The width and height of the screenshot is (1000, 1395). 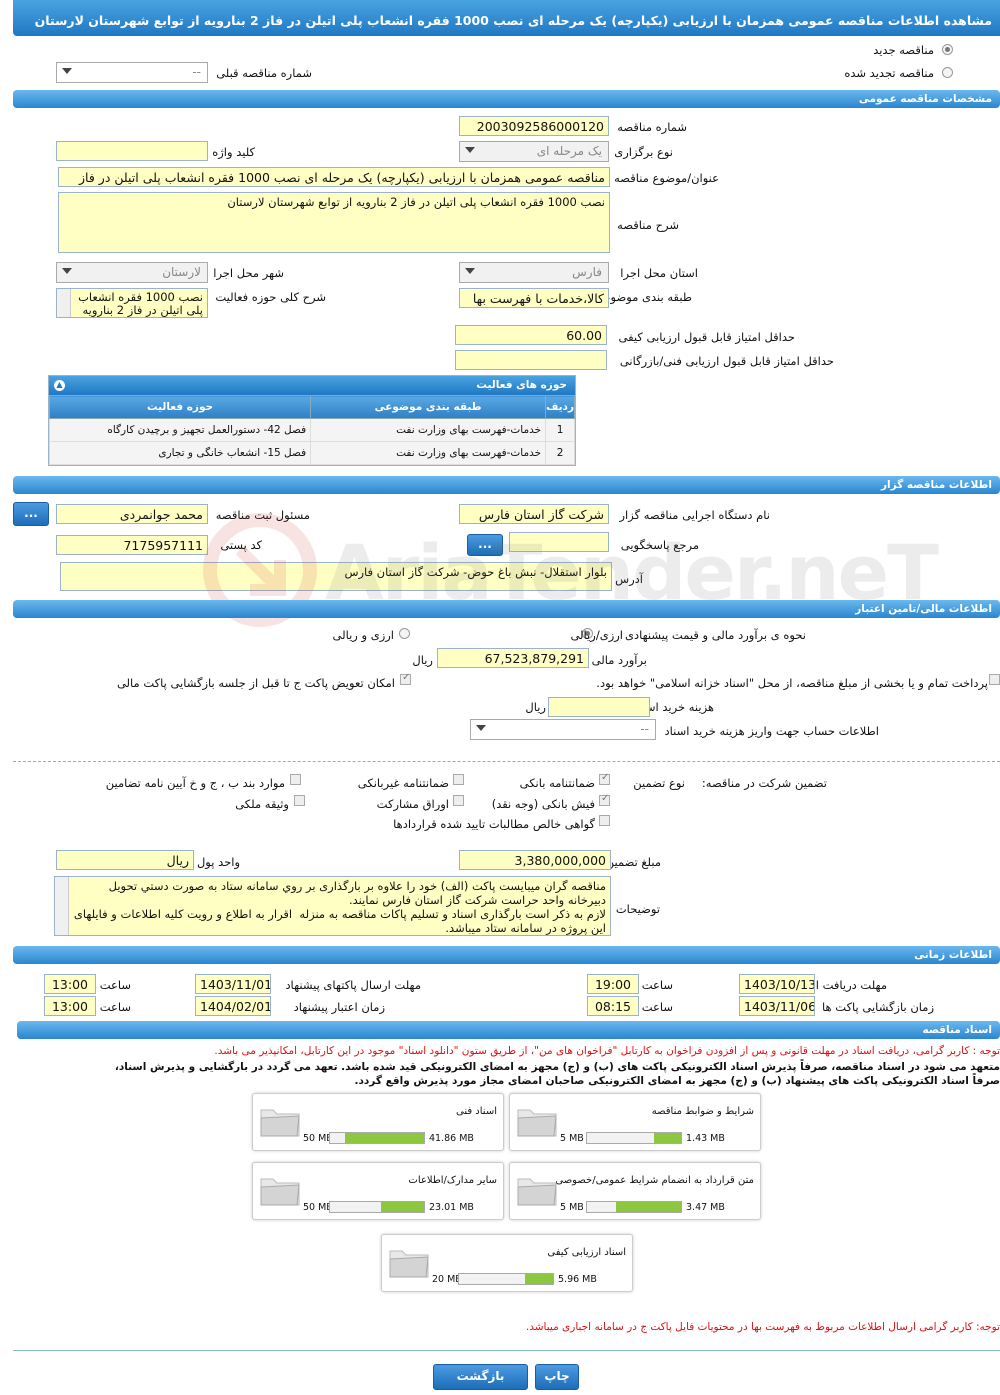 What do you see at coordinates (233, 1006) in the screenshot?
I see `valid-date: 1404/02/01` at bounding box center [233, 1006].